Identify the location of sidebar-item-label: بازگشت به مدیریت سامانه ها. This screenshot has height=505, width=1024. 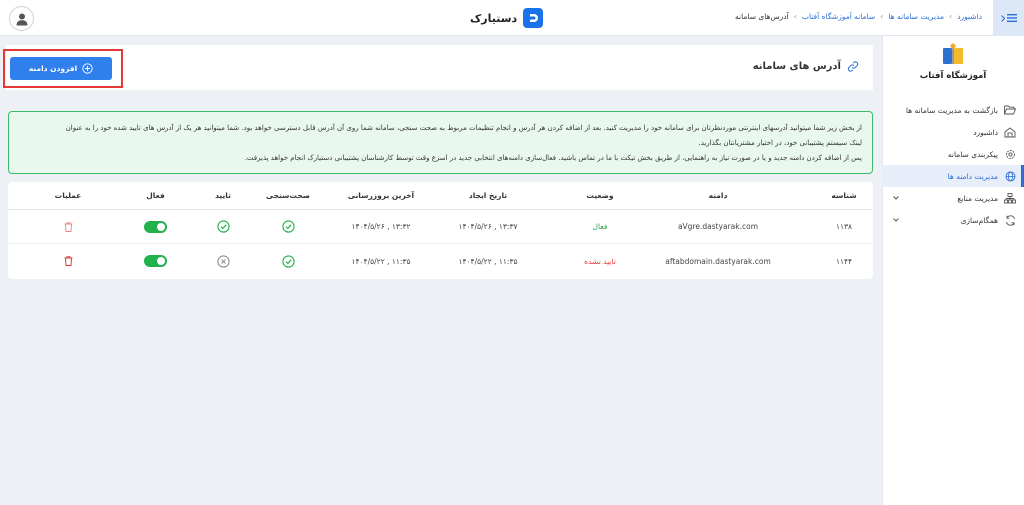
(951, 110).